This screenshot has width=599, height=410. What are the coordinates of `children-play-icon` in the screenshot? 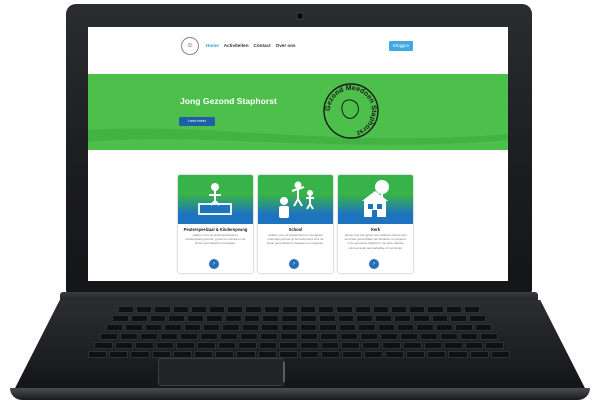 It's located at (295, 199).